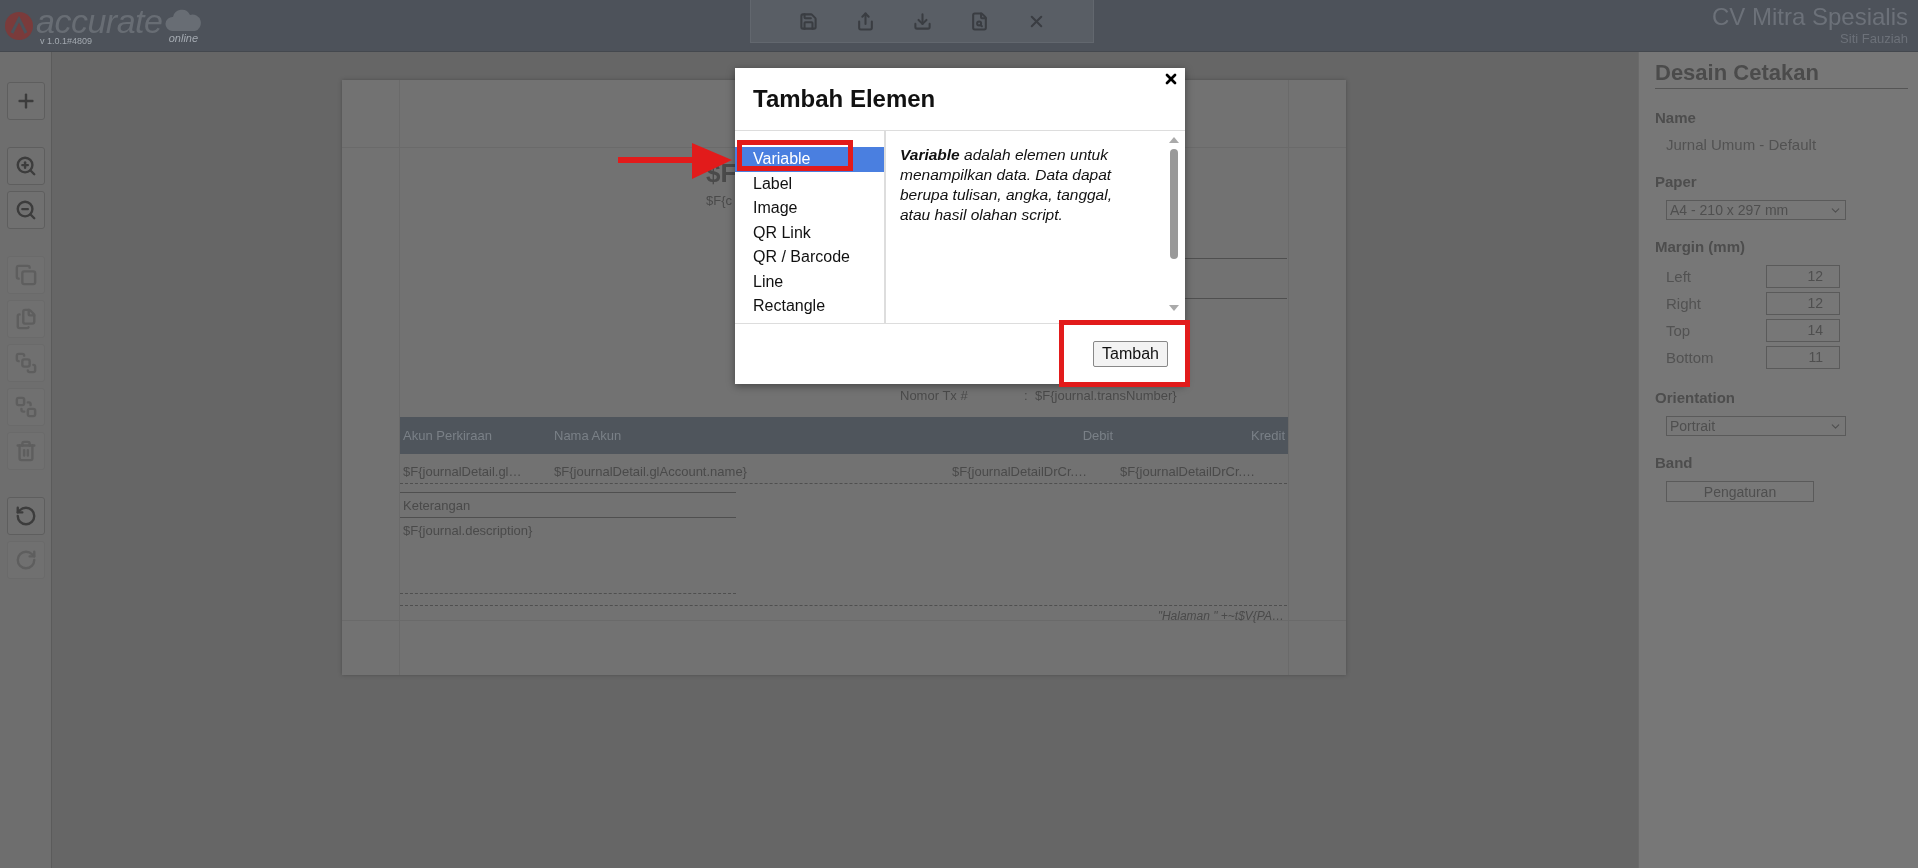 The height and width of the screenshot is (868, 1918). What do you see at coordinates (809, 232) in the screenshot?
I see `element-type-item: QR Link` at bounding box center [809, 232].